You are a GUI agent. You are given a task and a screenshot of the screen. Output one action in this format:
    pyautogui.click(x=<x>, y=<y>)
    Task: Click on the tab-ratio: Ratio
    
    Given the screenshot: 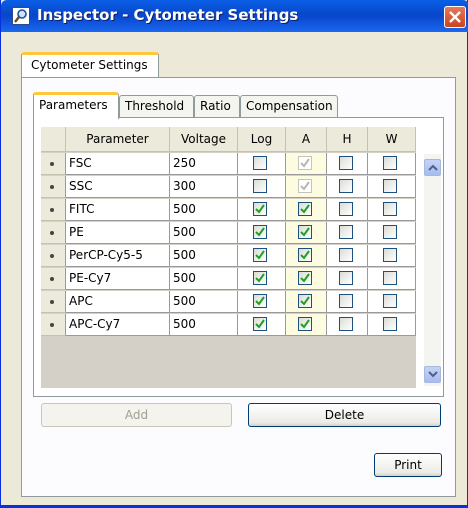 What is the action you would take?
    pyautogui.click(x=217, y=106)
    